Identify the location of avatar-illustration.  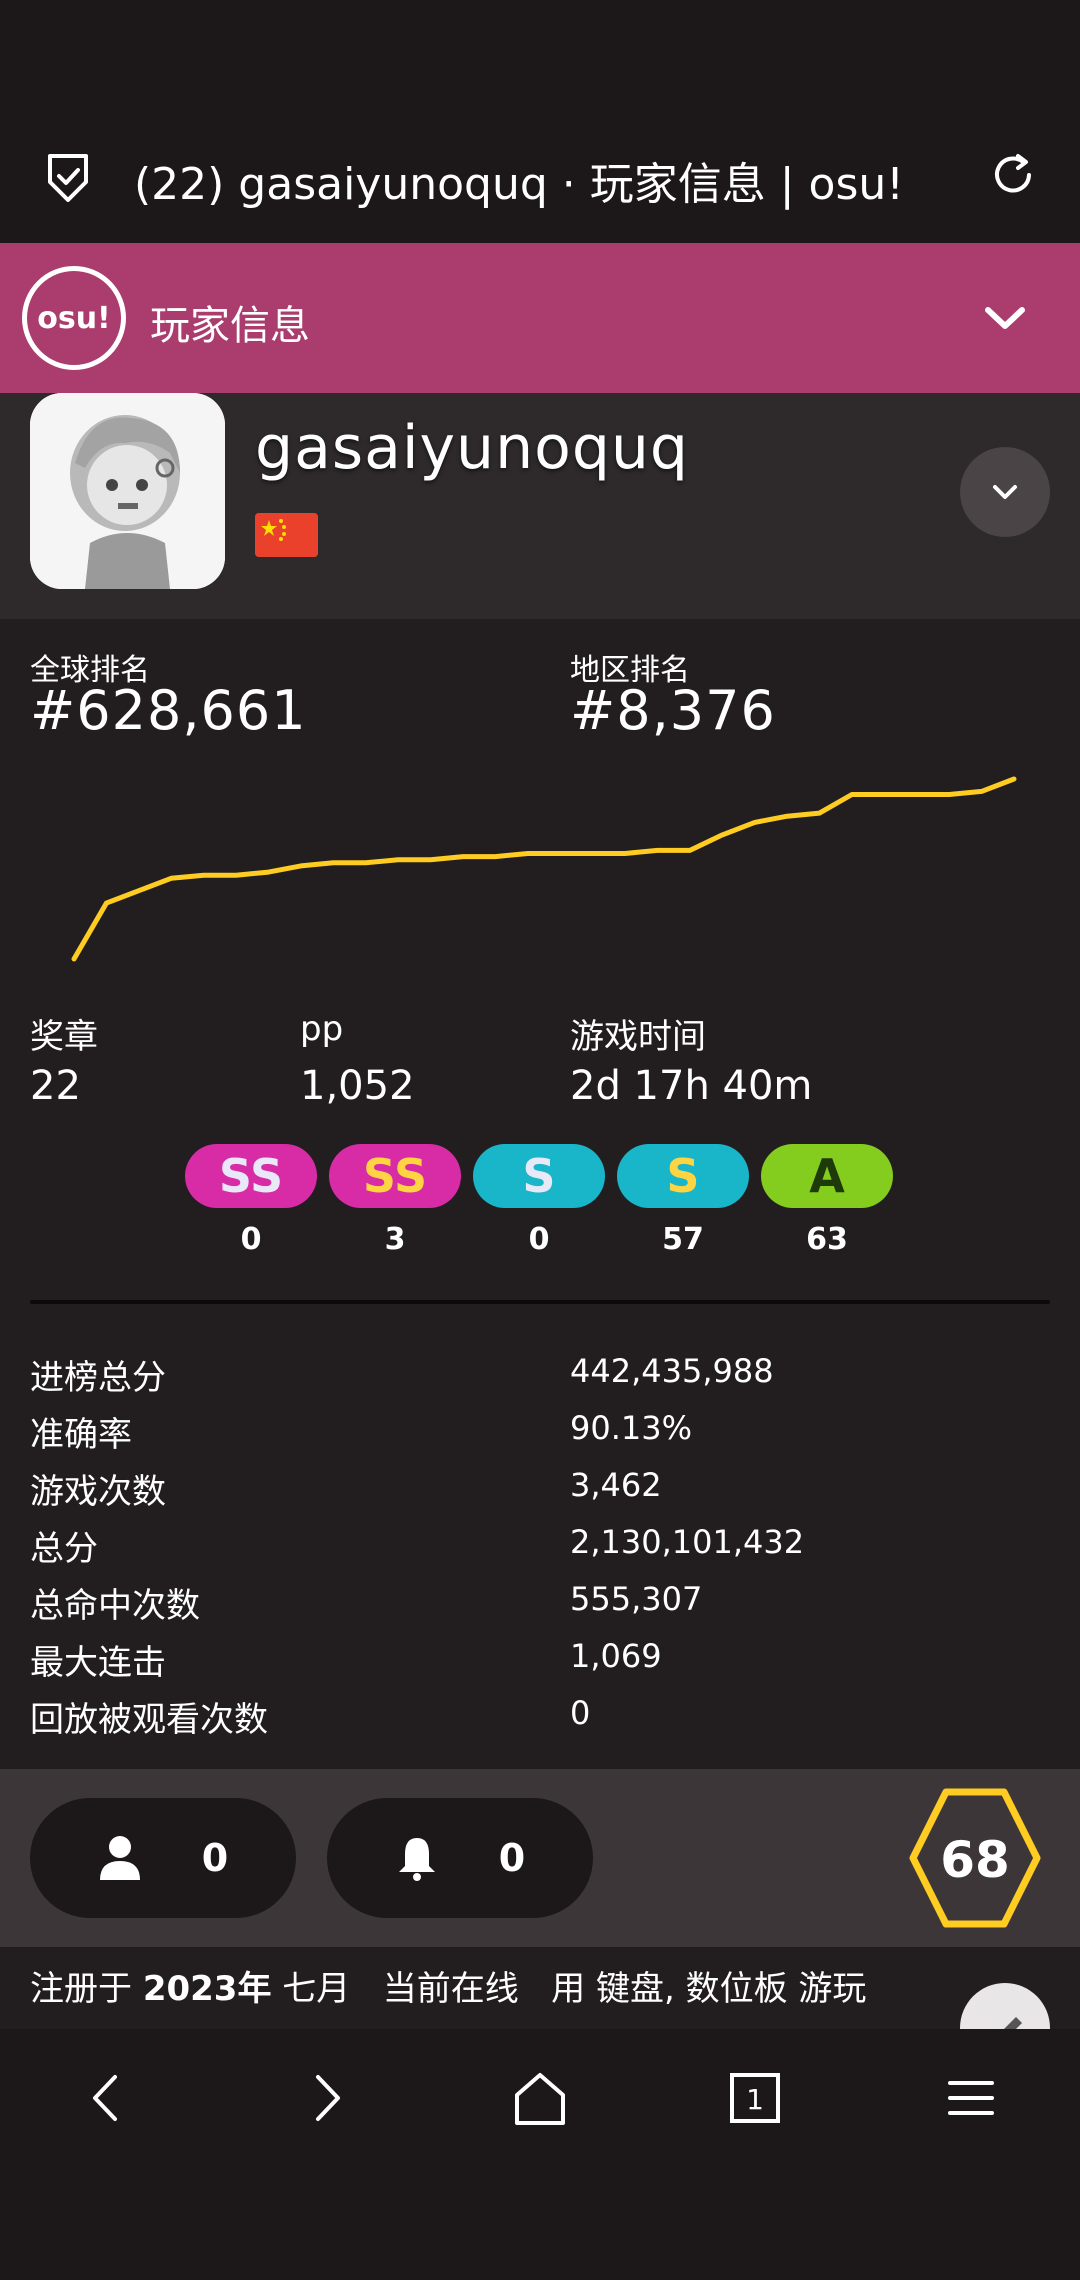
(127, 491).